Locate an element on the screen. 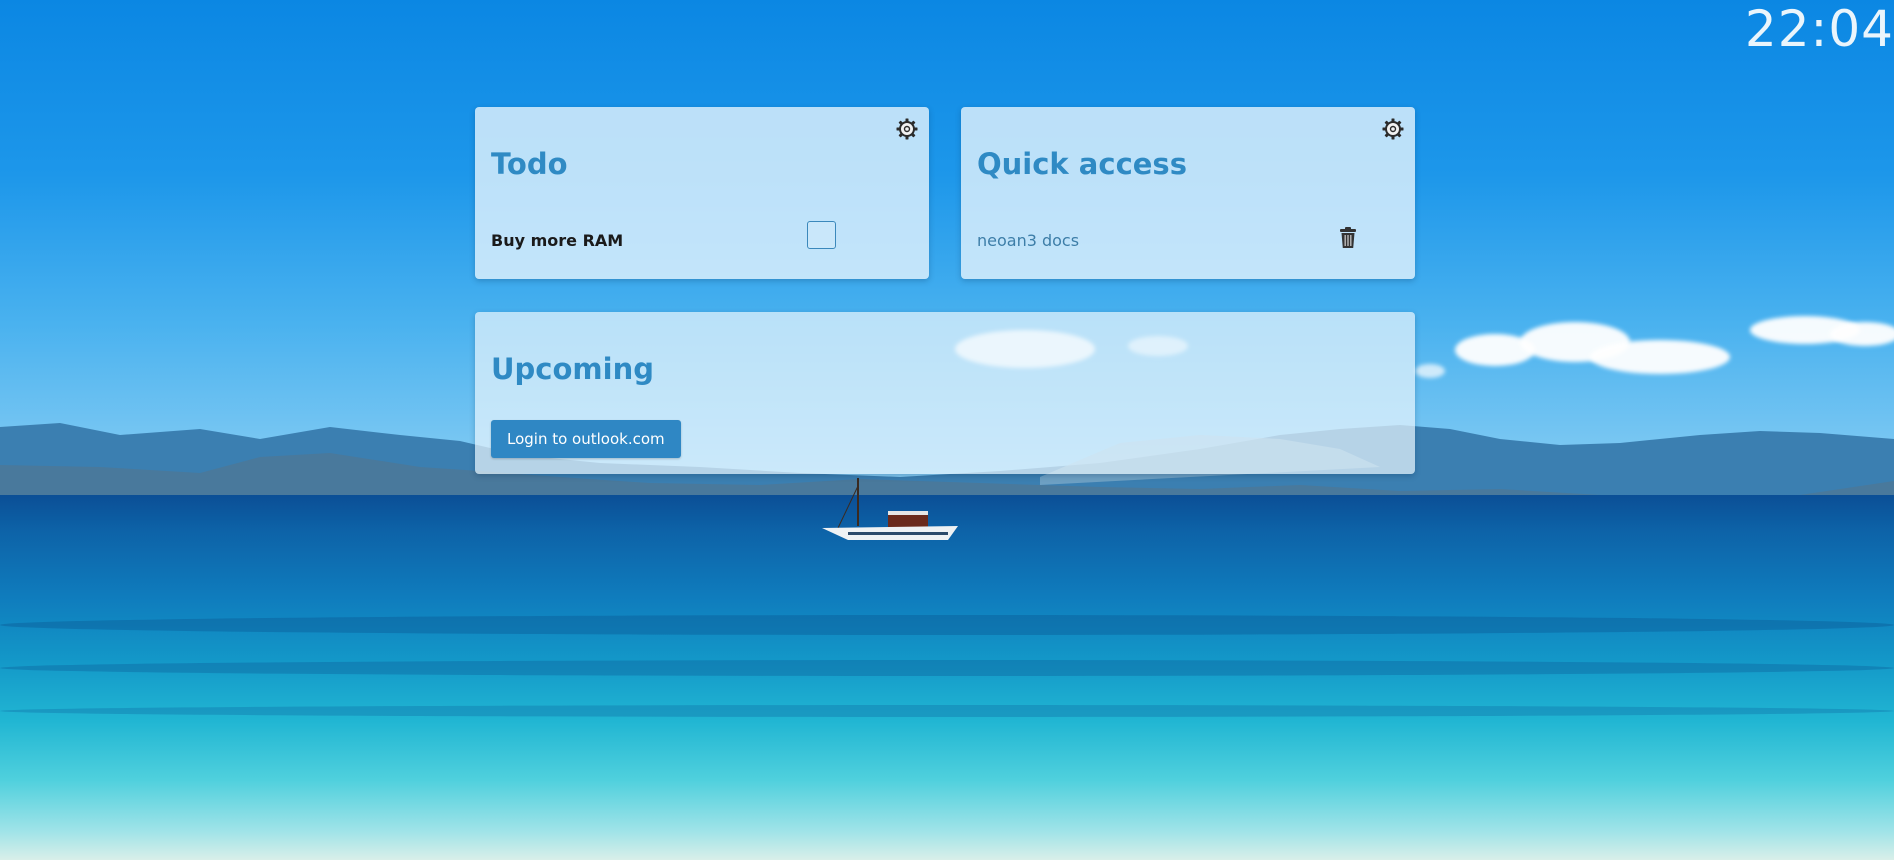  upcoming-title: Upcoming is located at coordinates (572, 369).